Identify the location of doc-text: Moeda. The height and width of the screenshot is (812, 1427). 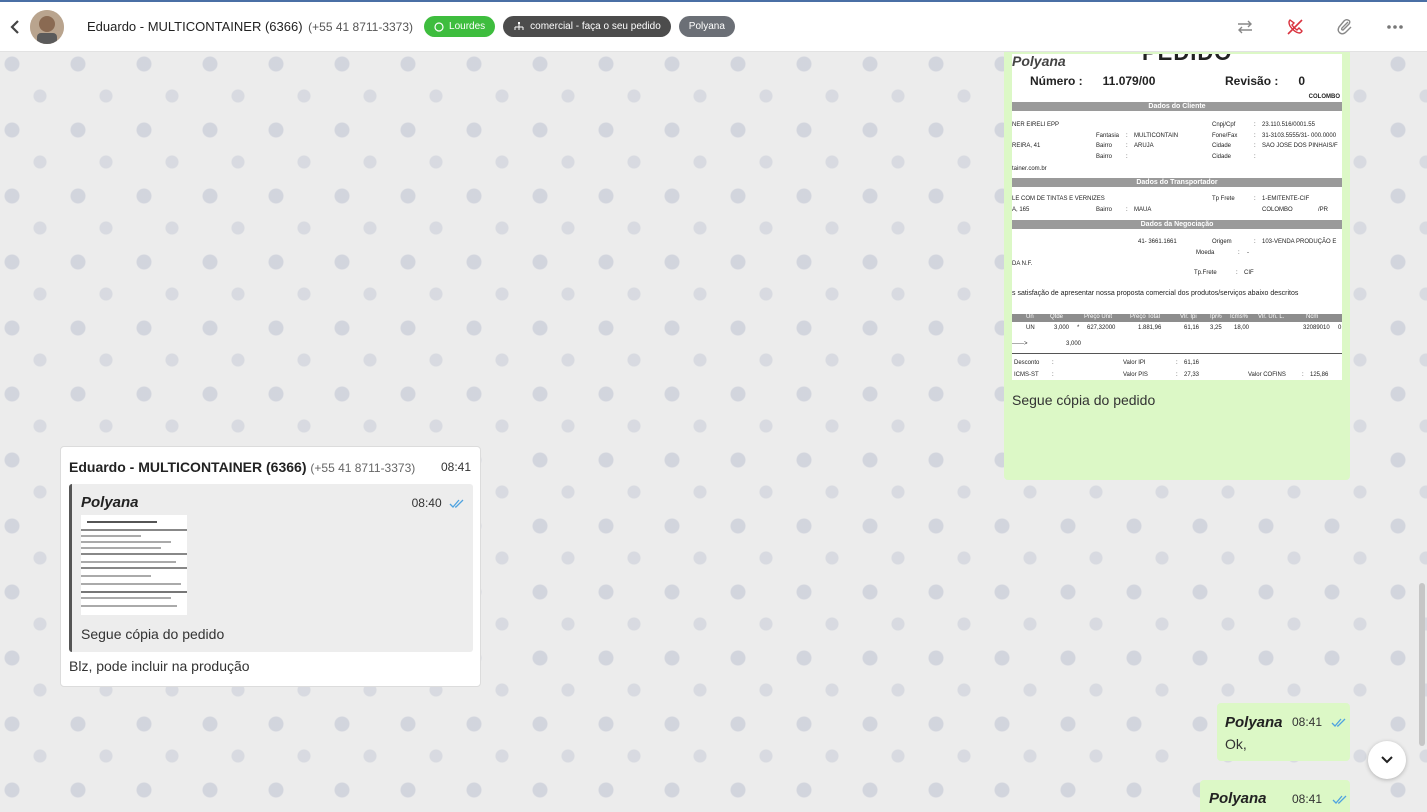
(1205, 253).